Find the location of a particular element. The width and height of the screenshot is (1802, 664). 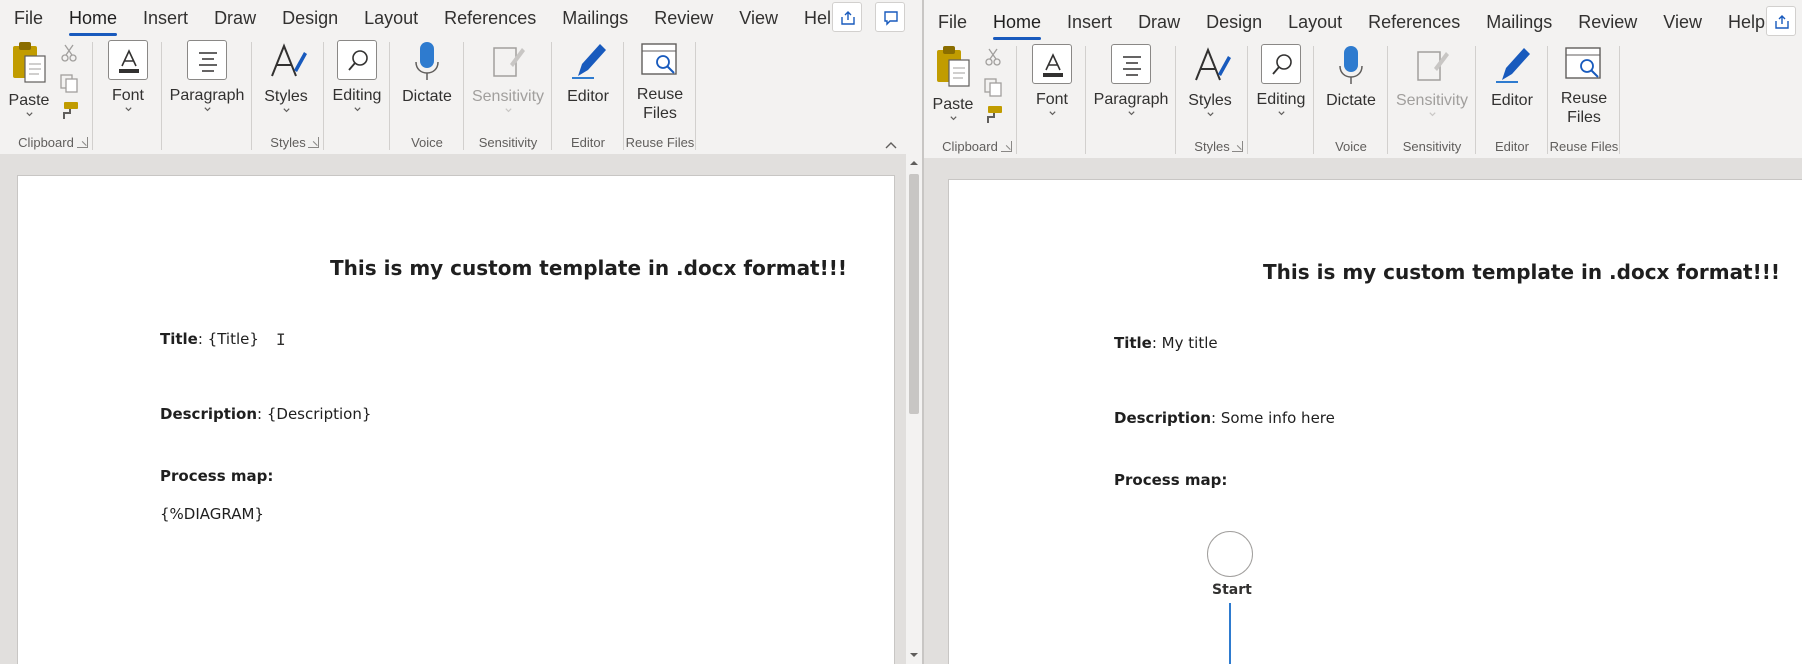

start-node is located at coordinates (1230, 554).